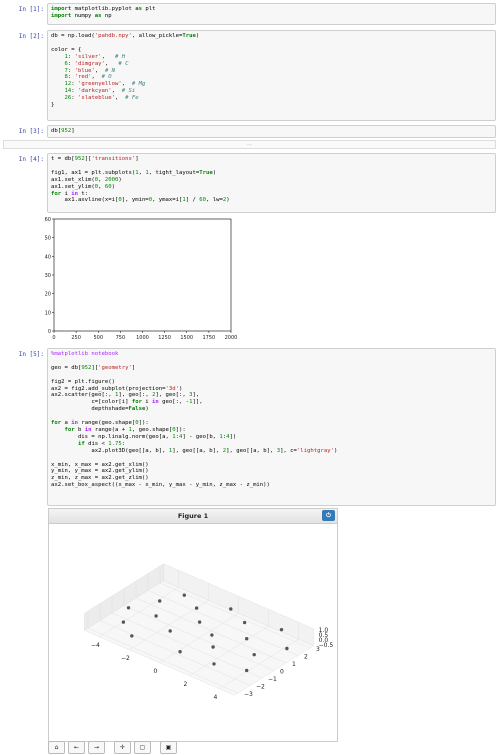 This screenshot has height=755, width=499. I want to click on y-tick-label: 20, so click(48, 295).